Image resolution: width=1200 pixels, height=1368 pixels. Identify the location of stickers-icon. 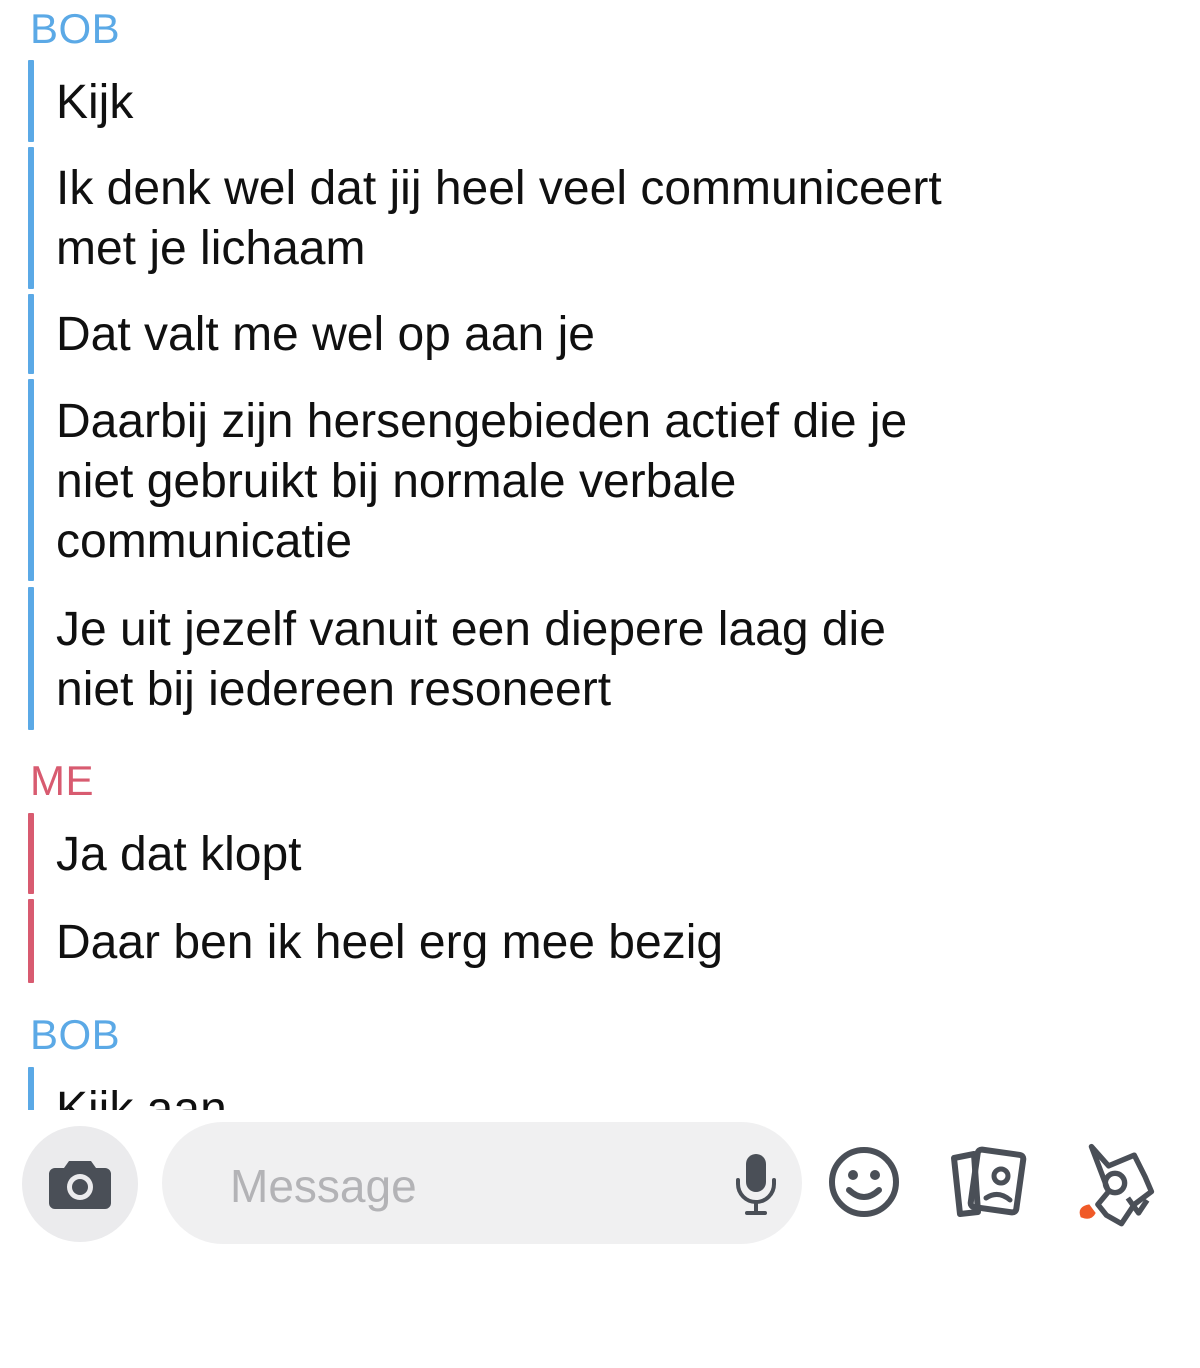
(988, 1182).